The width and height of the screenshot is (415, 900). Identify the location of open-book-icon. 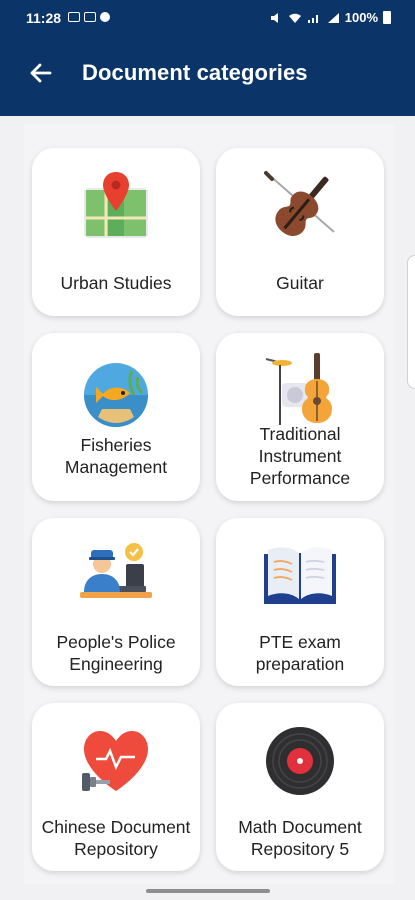
(300, 575).